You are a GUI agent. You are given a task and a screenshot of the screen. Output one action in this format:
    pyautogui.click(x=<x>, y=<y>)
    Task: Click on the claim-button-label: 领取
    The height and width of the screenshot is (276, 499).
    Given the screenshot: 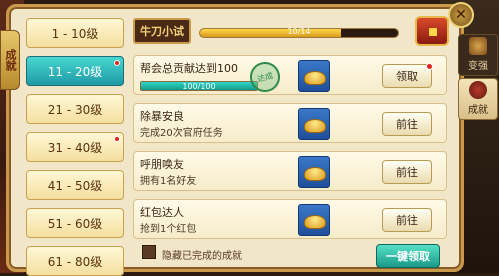 What is the action you would take?
    pyautogui.click(x=407, y=76)
    